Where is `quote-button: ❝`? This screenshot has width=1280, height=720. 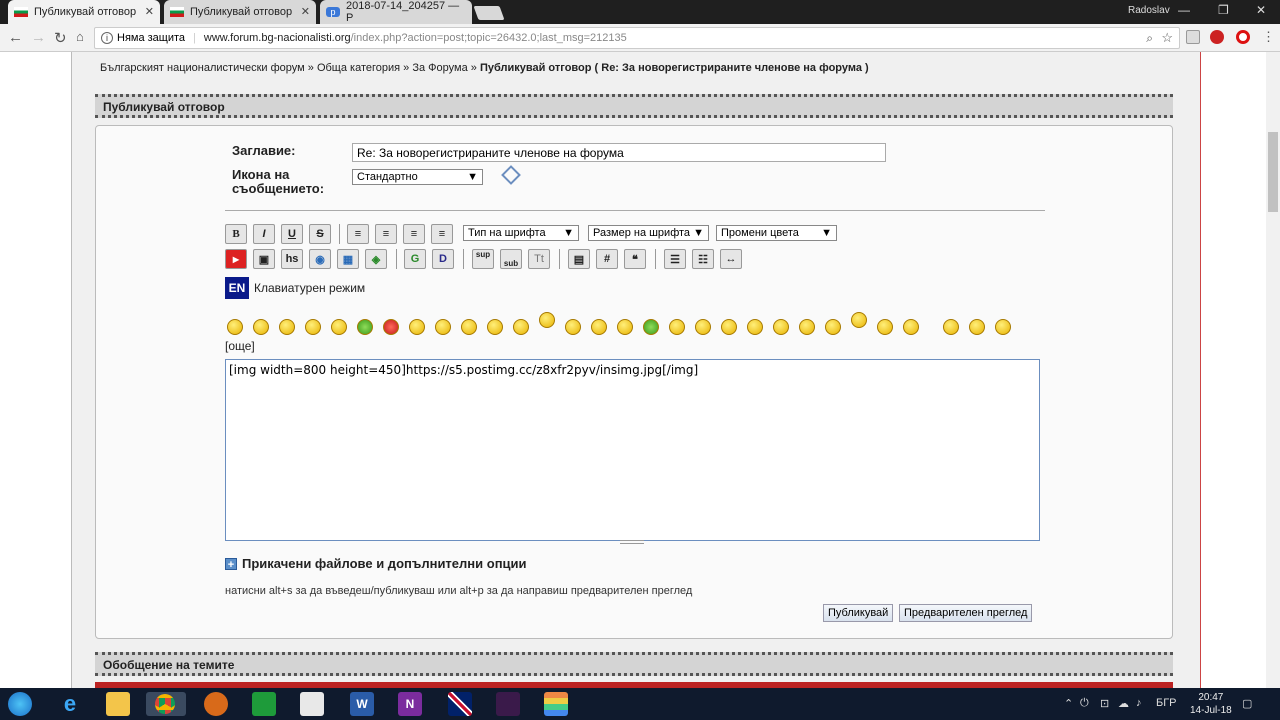
quote-button: ❝ is located at coordinates (635, 259).